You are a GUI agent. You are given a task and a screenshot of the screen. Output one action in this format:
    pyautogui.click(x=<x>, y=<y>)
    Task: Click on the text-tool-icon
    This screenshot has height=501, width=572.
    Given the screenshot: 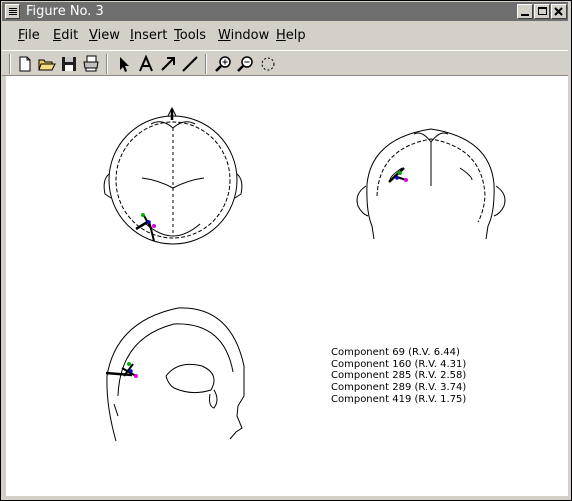 What is the action you would take?
    pyautogui.click(x=146, y=64)
    